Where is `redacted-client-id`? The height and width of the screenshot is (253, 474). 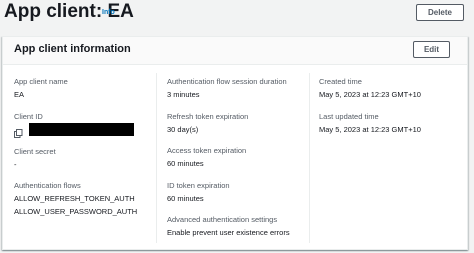 redacted-client-id is located at coordinates (81, 129).